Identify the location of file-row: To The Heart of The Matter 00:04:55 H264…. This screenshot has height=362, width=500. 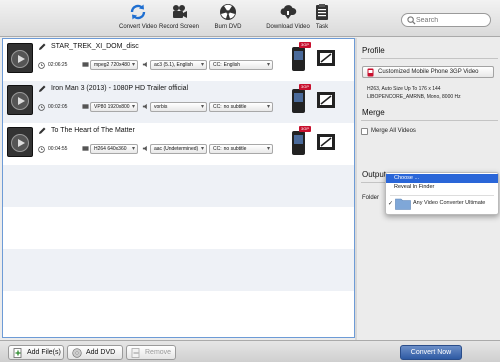
(178, 144).